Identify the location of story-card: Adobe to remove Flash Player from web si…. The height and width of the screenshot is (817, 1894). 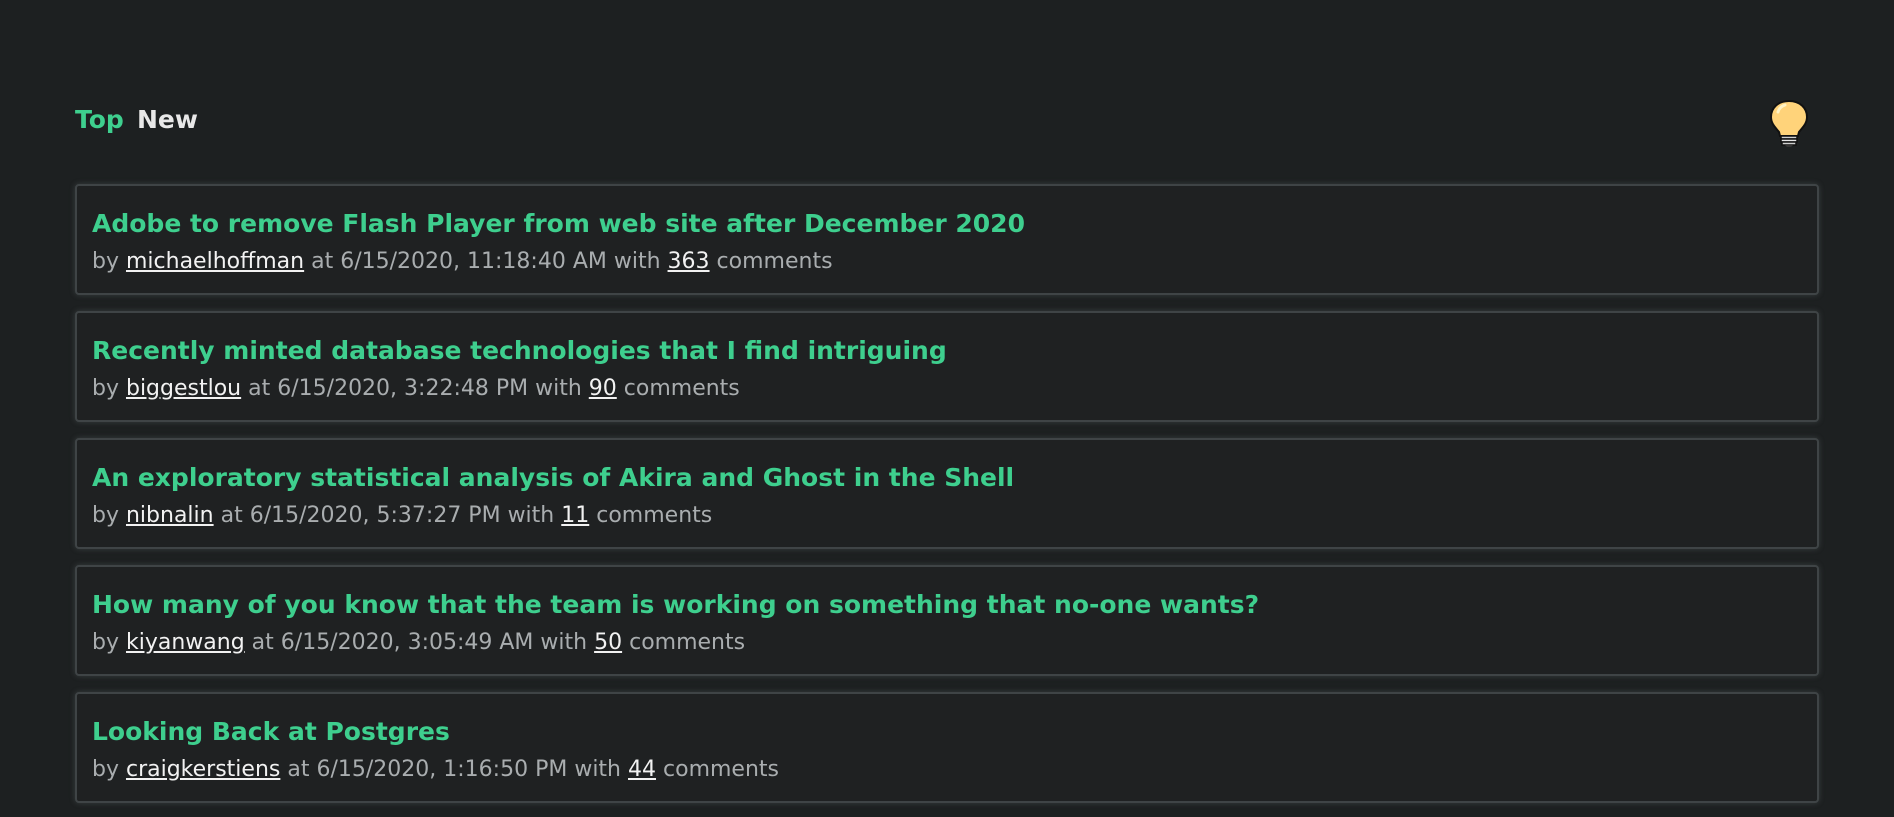
(947, 239).